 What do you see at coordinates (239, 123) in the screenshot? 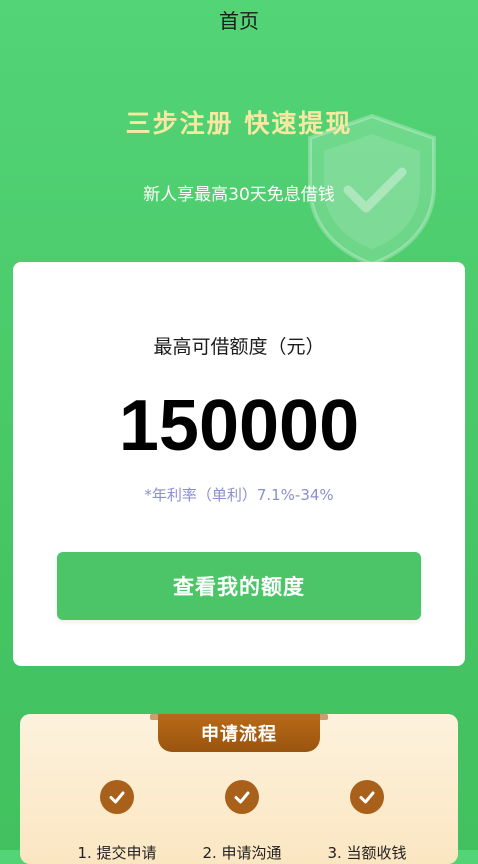
I see `hero-title: 三步注册 快速提现` at bounding box center [239, 123].